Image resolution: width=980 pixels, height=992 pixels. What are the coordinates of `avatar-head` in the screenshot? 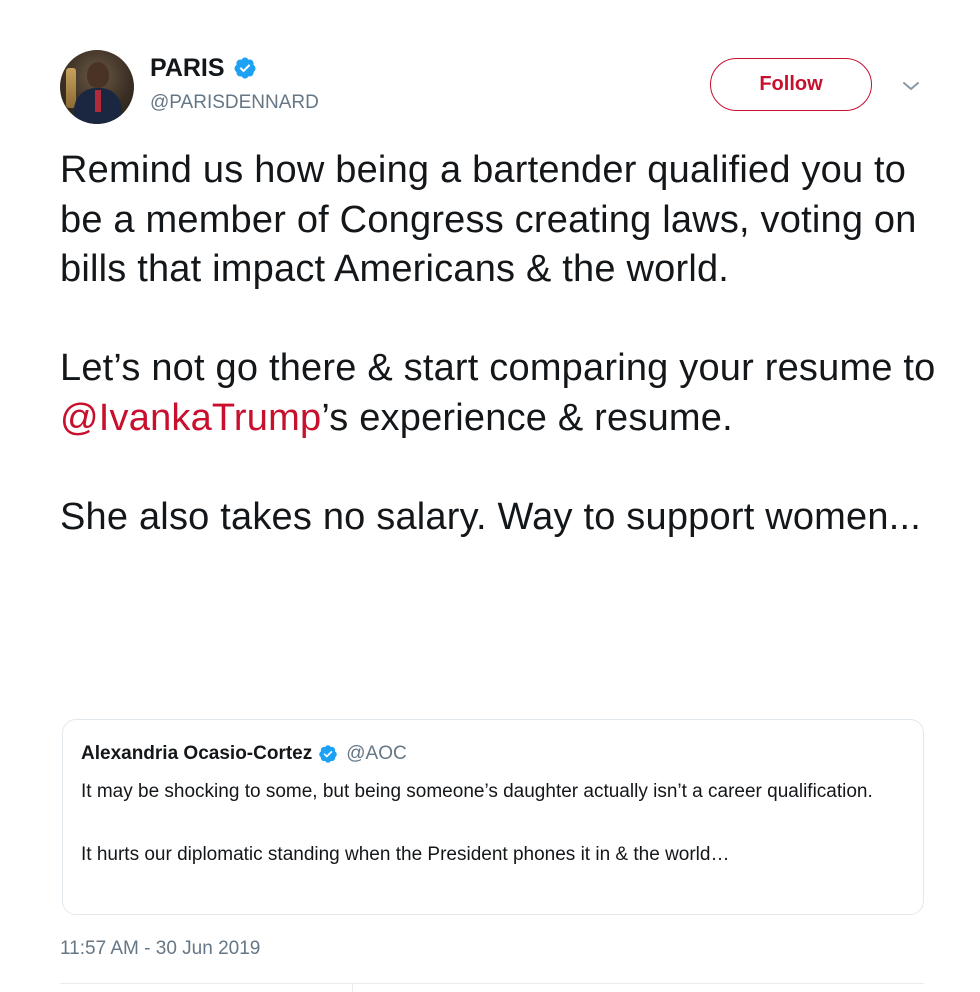 It's located at (98, 75).